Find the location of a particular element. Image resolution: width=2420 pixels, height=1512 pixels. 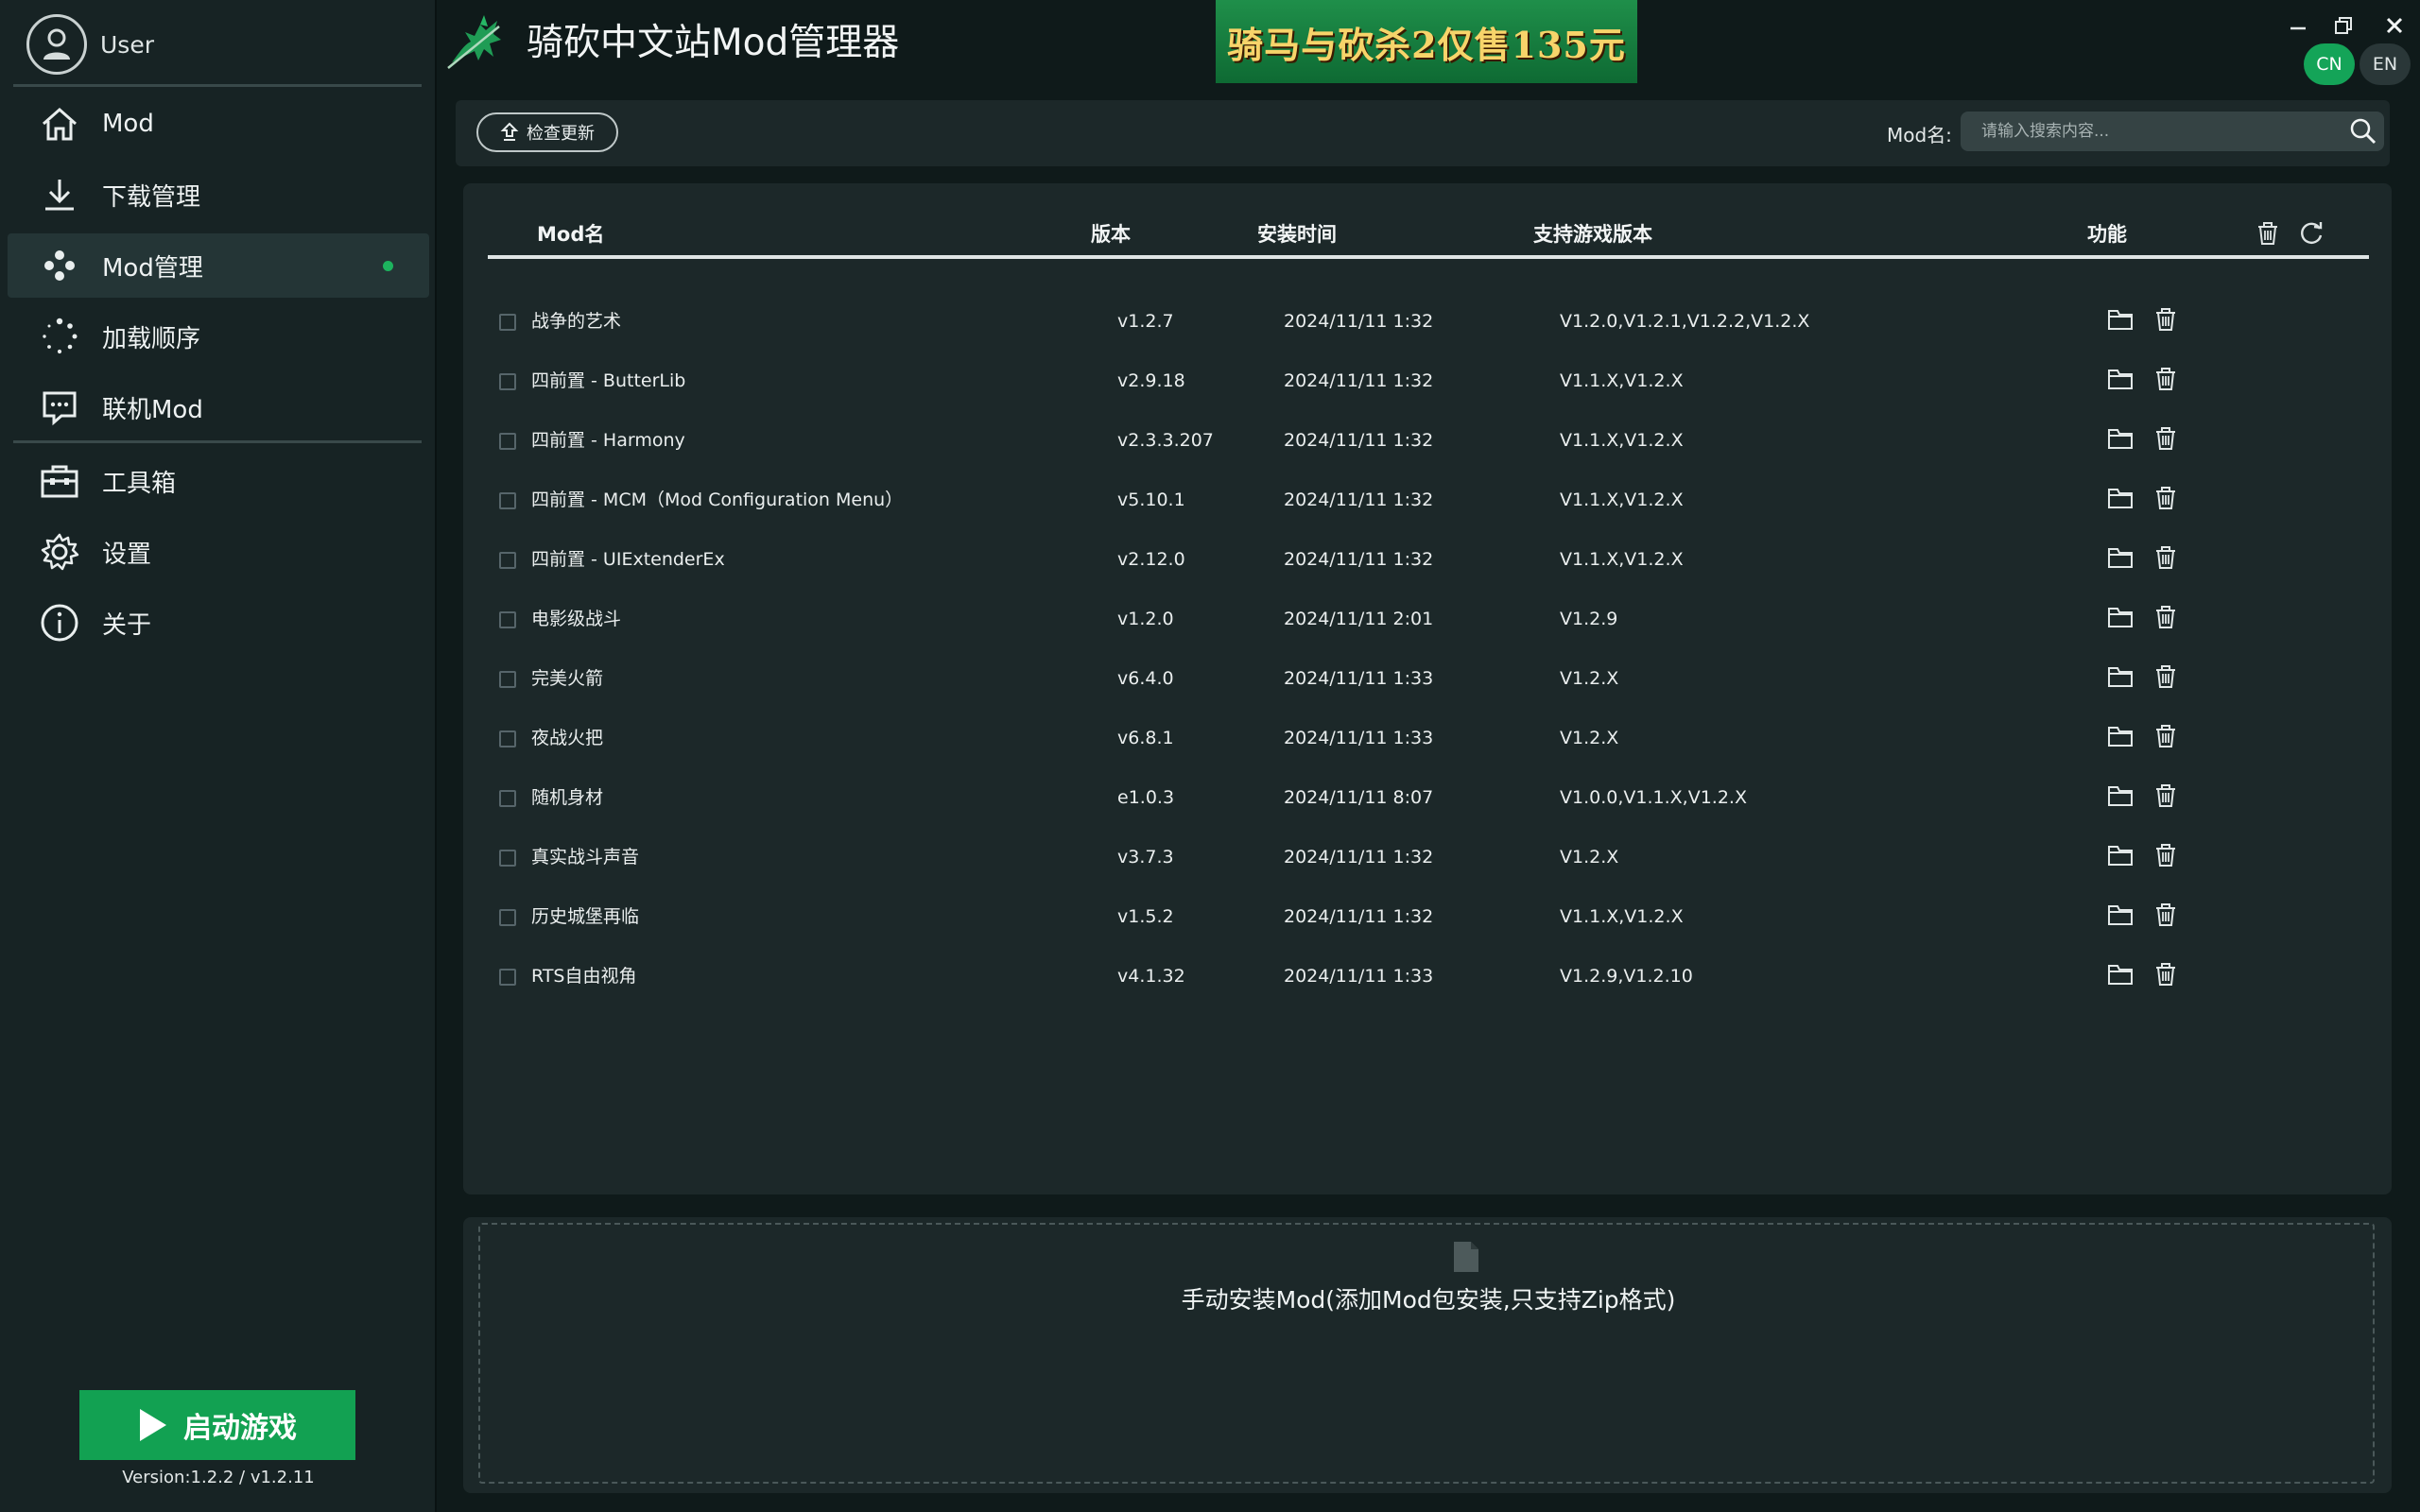

search-input is located at coordinates (2152, 131).